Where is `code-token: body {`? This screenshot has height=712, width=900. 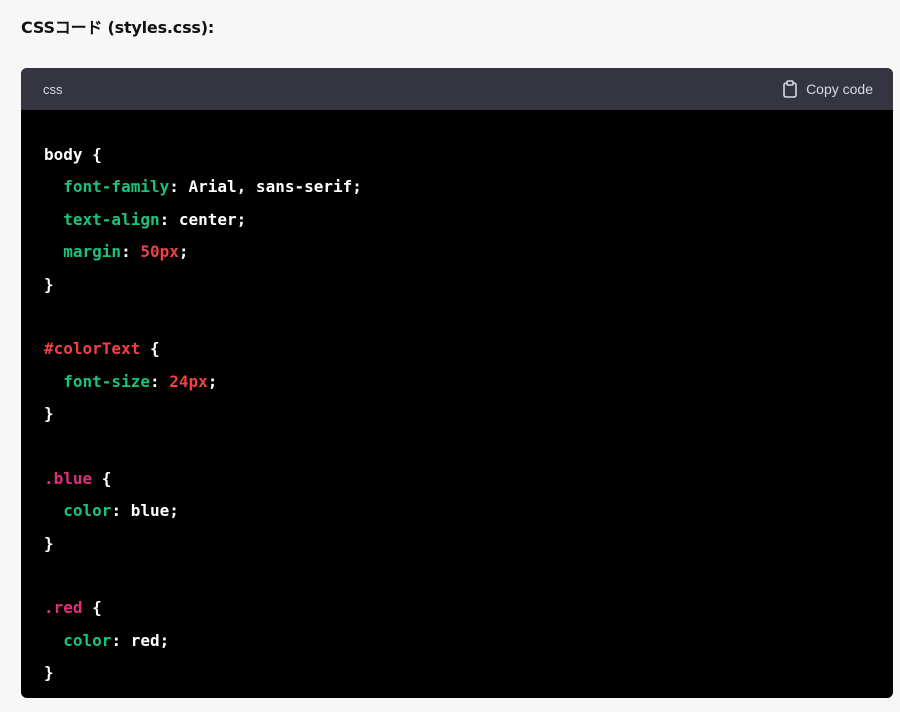 code-token: body { is located at coordinates (73, 154).